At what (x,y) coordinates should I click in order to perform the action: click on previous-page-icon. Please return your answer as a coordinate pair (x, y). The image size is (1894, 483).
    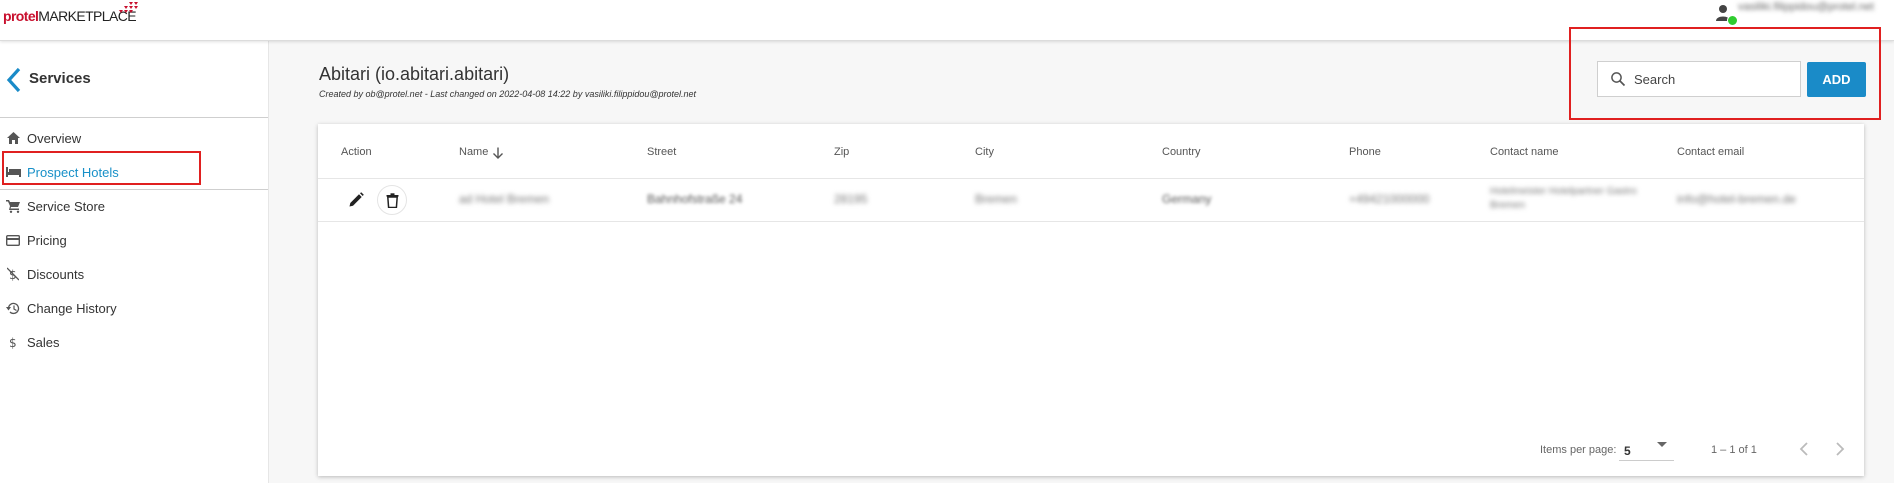
    Looking at the image, I should click on (1804, 449).